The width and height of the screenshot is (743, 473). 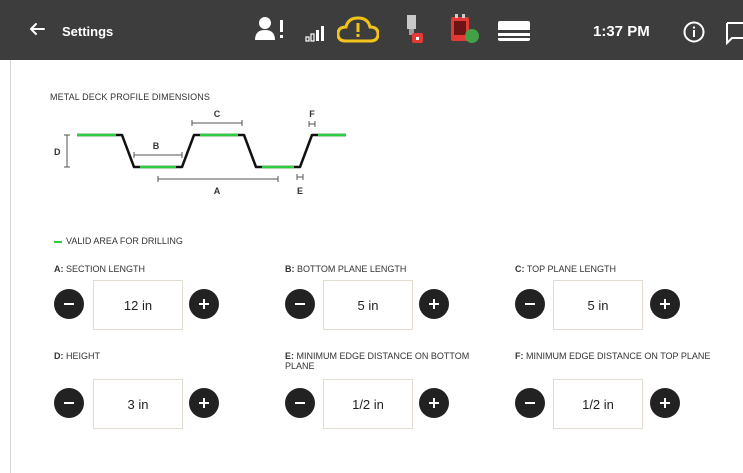 I want to click on section-length-value: 12 in, so click(x=138, y=305).